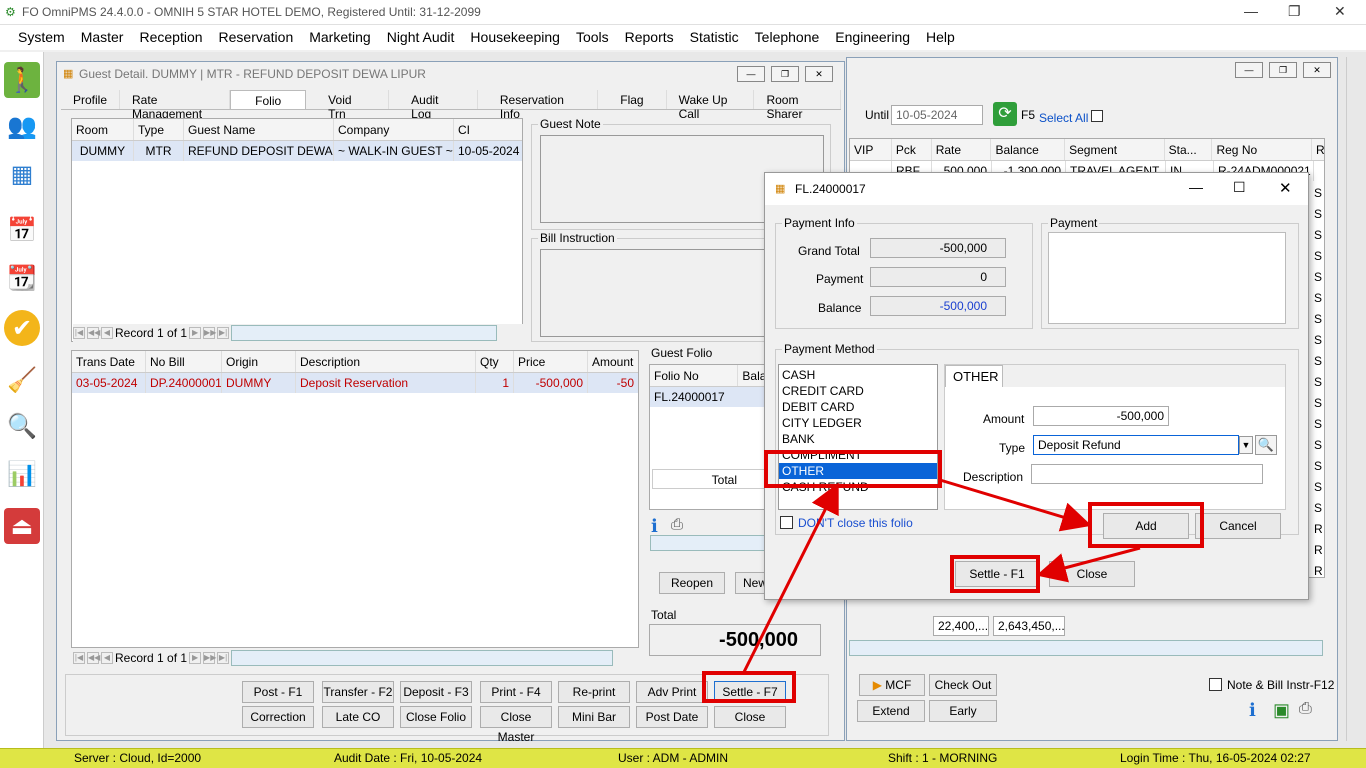 This screenshot has width=1366, height=768. Describe the element at coordinates (594, 692) in the screenshot. I see `reprint-button: Re-print` at that location.